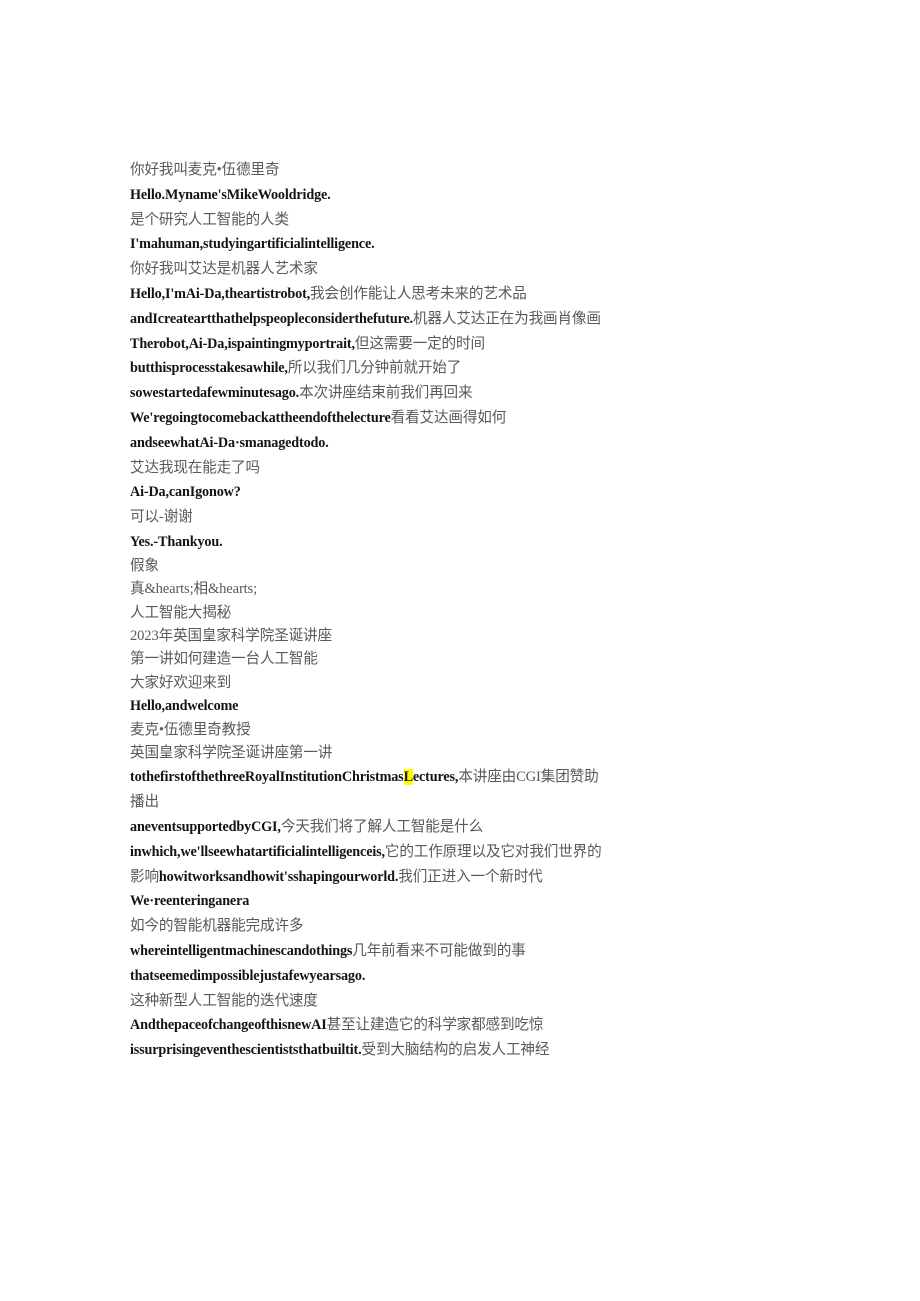 The height and width of the screenshot is (1301, 920). What do you see at coordinates (229, 442) in the screenshot?
I see `transcript-line: andseewhatAi-Da·smanagedtodo.` at bounding box center [229, 442].